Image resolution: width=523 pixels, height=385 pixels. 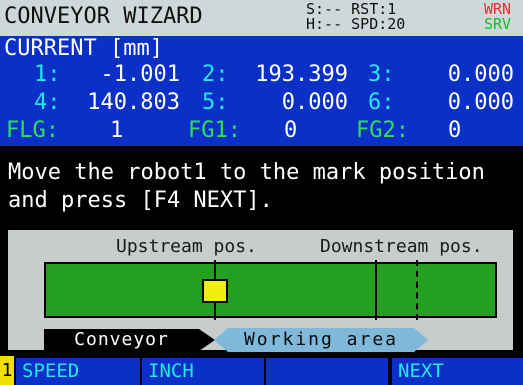 I want to click on divider-line, so click(x=376, y=290).